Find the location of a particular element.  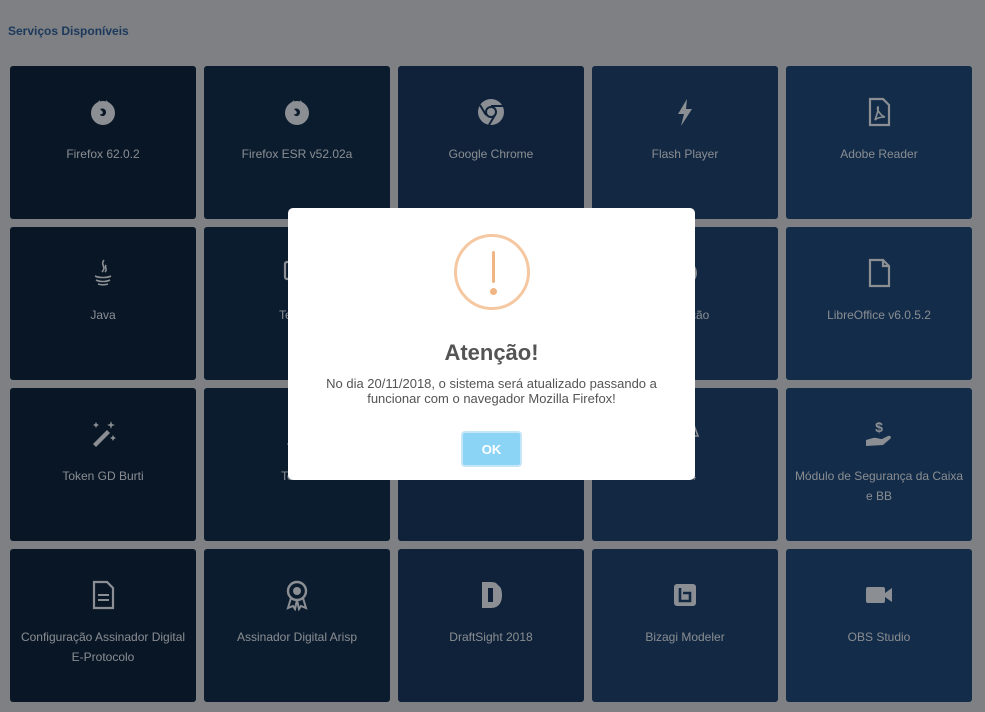

warning-bar is located at coordinates (493, 267).